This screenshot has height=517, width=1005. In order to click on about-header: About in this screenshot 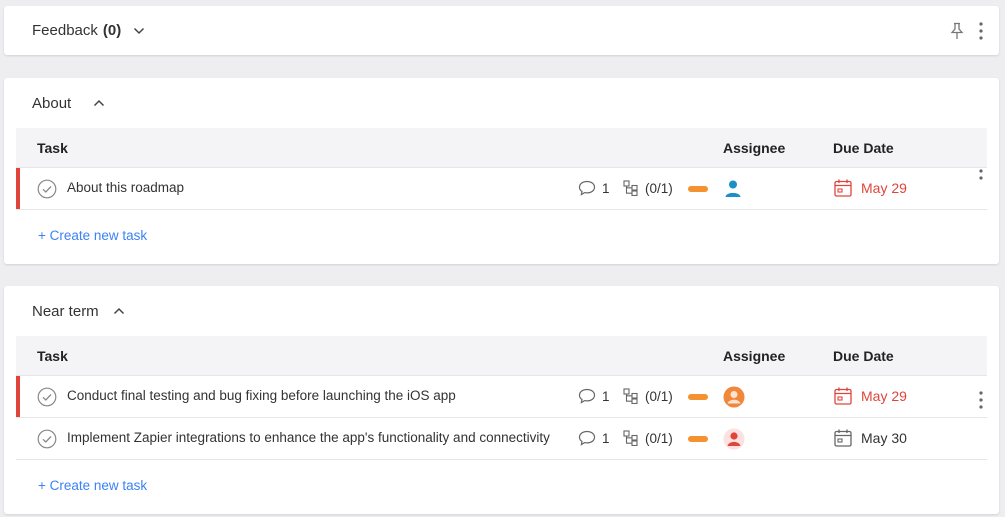, I will do `click(515, 103)`.